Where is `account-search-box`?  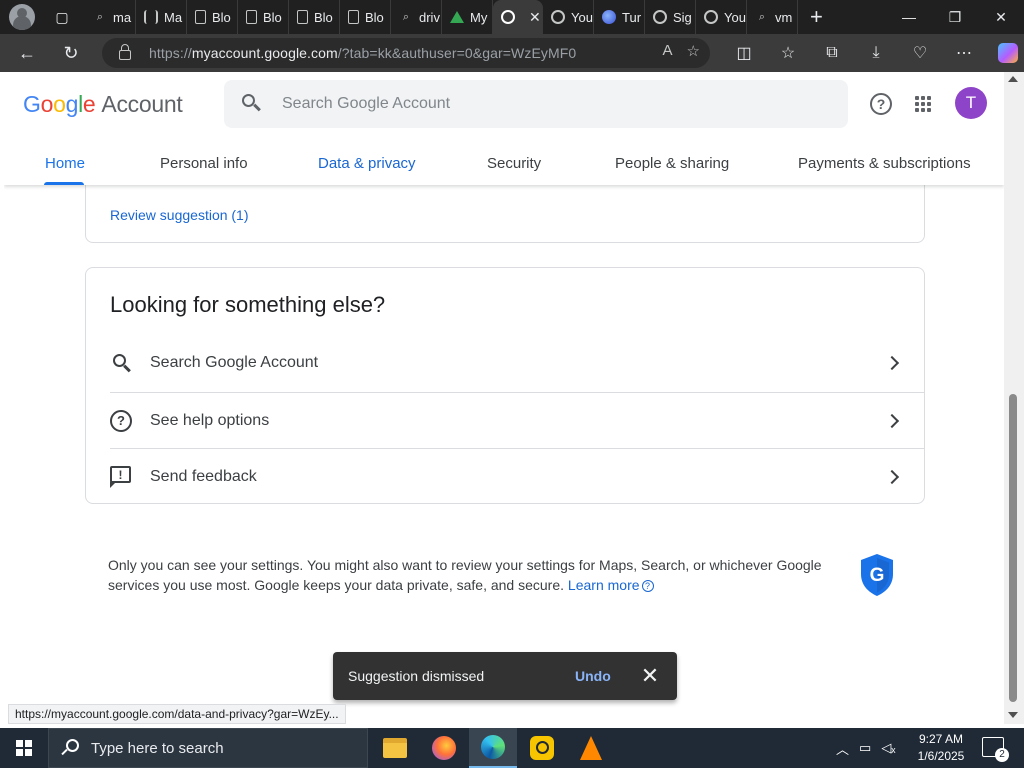 account-search-box is located at coordinates (536, 104).